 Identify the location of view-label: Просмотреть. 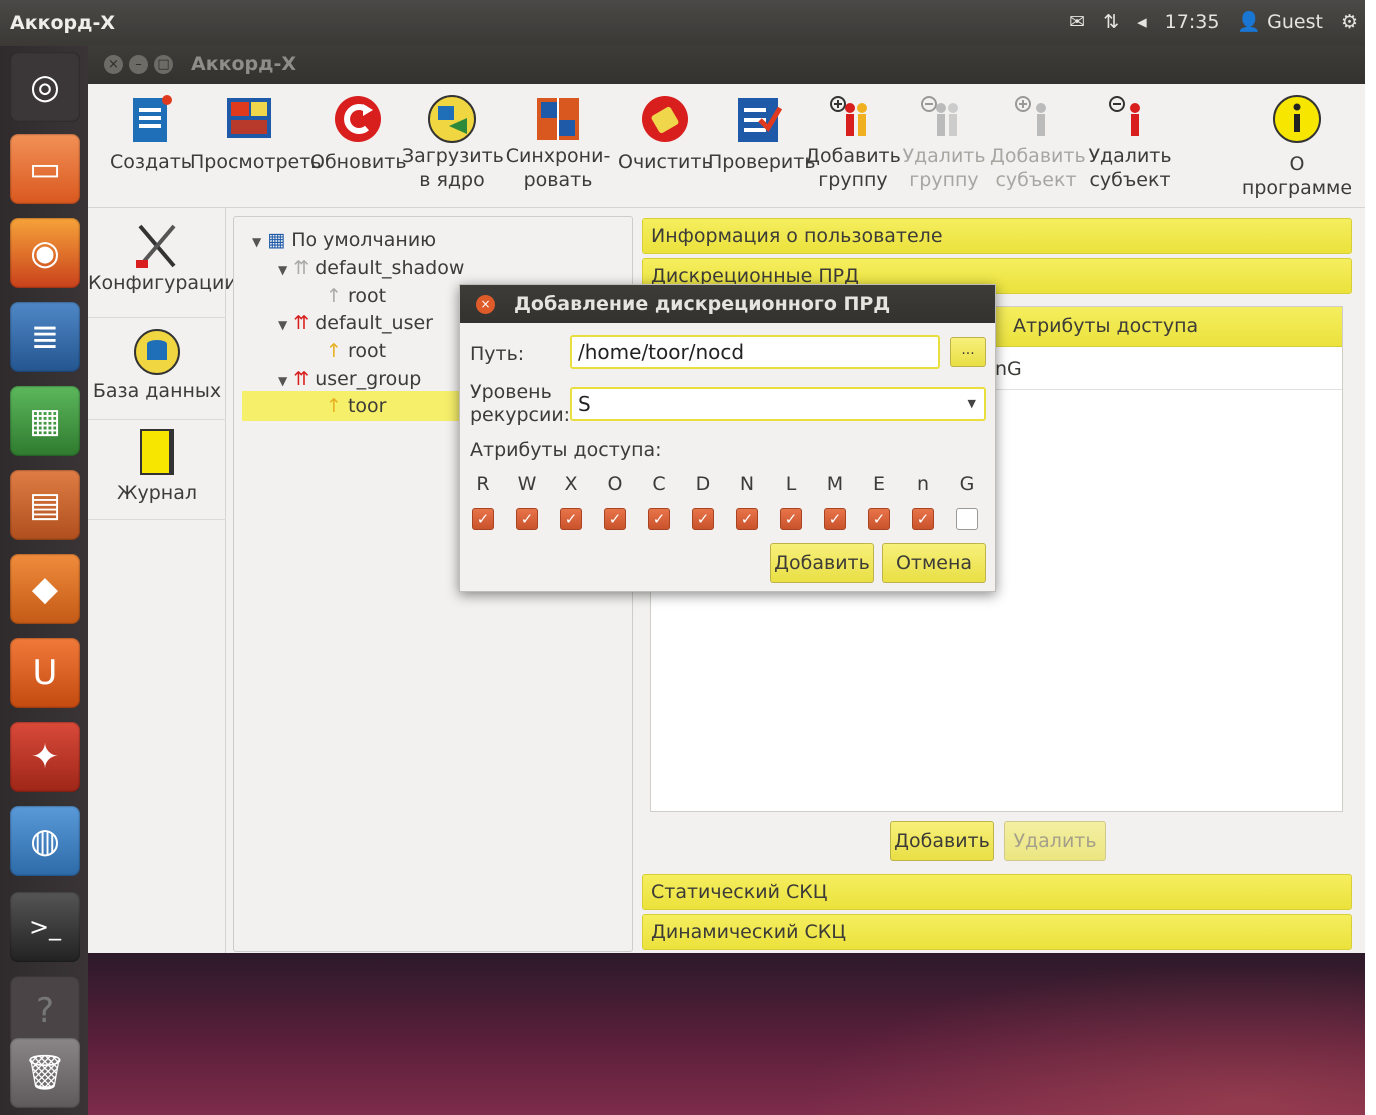
(256, 162).